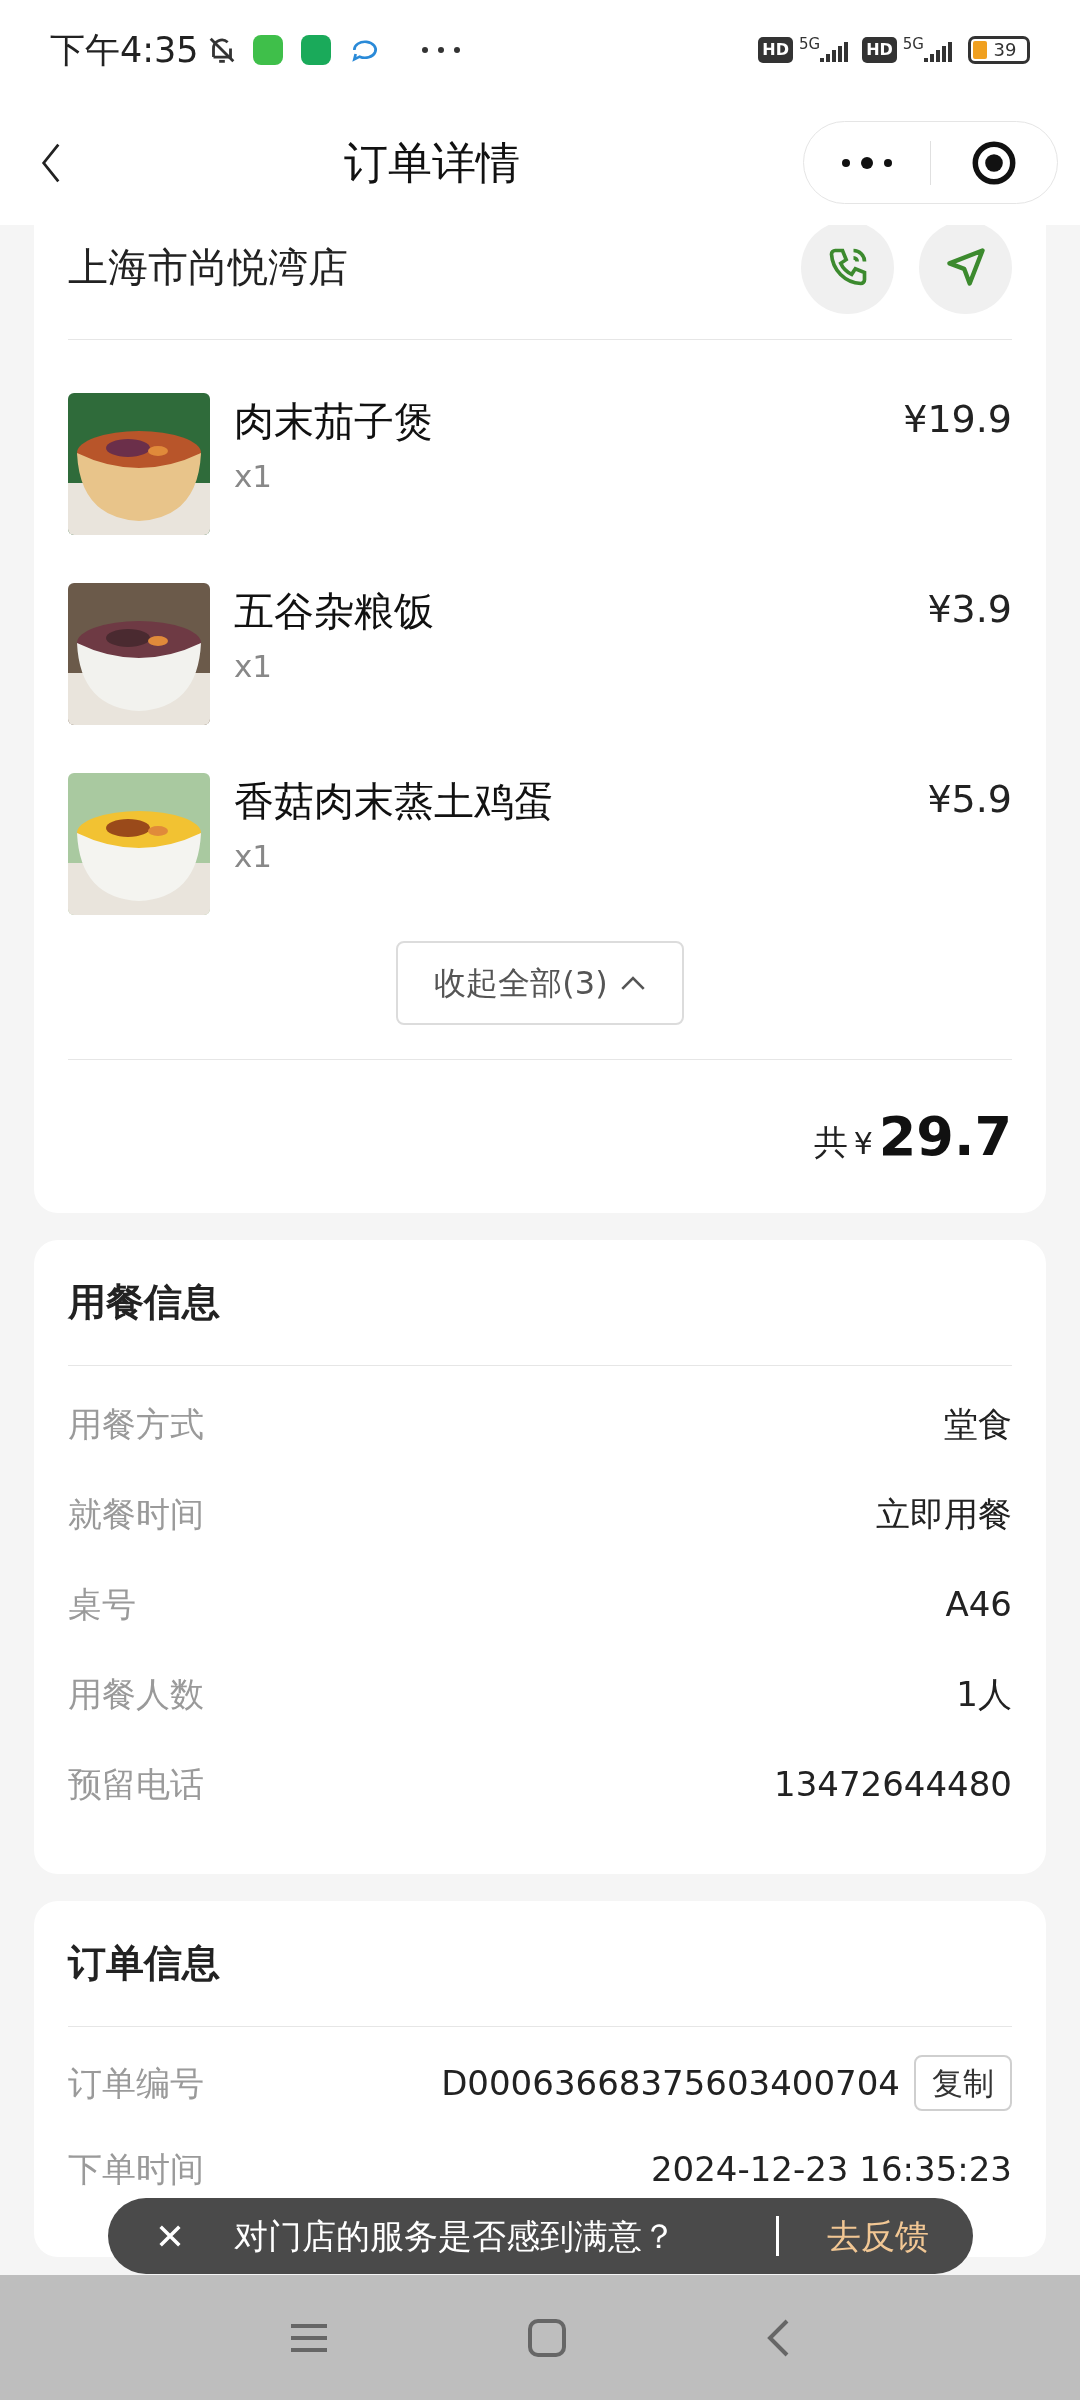 The width and height of the screenshot is (1080, 2400). What do you see at coordinates (969, 609) in the screenshot?
I see `dish-price: ¥3.9` at bounding box center [969, 609].